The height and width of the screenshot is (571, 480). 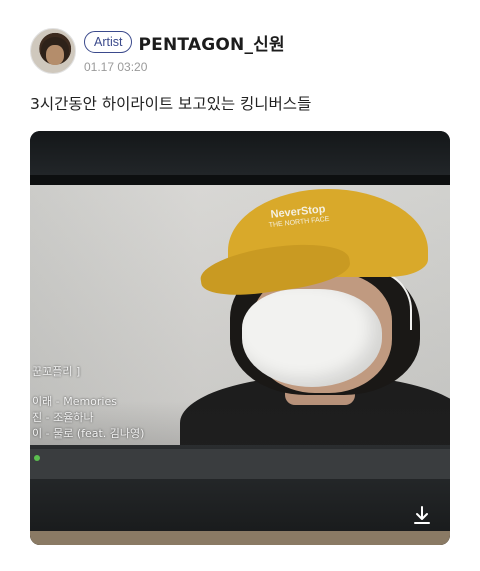 I want to click on tv-power-led, so click(x=37, y=458).